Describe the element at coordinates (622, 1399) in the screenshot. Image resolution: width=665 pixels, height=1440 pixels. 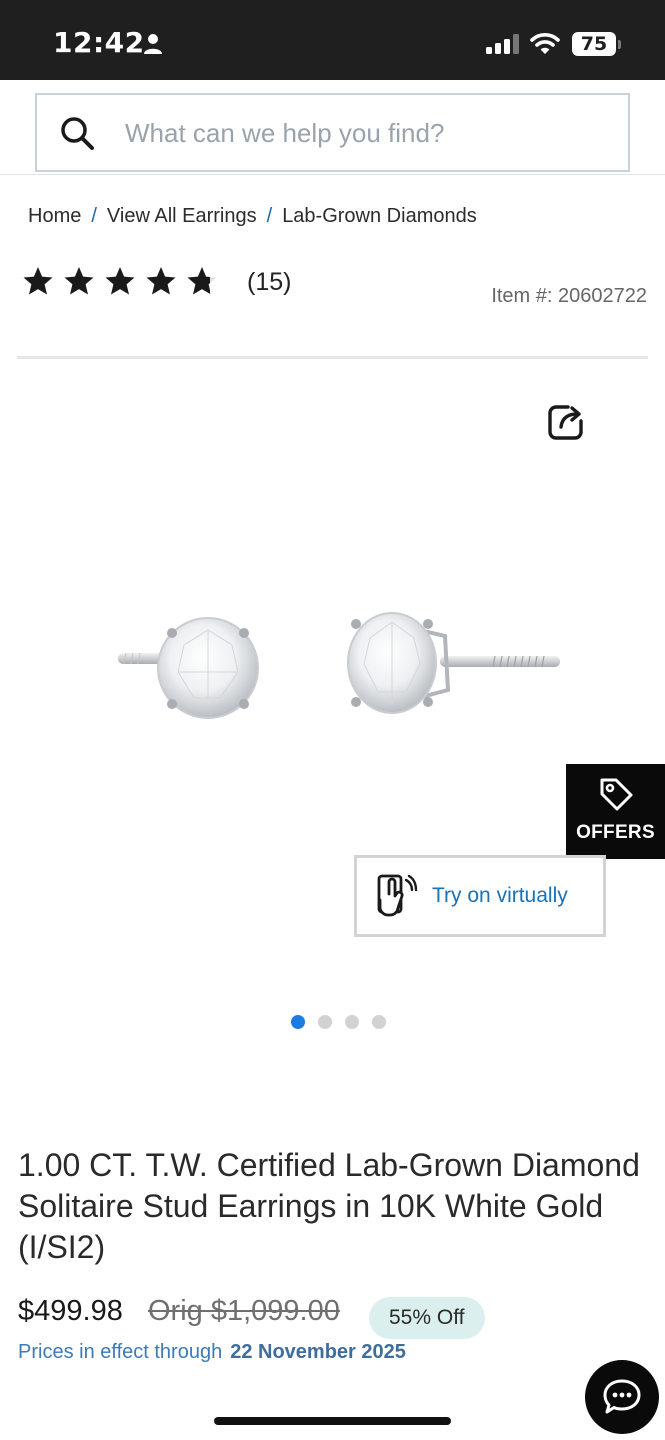
I see `chat-icon` at that location.